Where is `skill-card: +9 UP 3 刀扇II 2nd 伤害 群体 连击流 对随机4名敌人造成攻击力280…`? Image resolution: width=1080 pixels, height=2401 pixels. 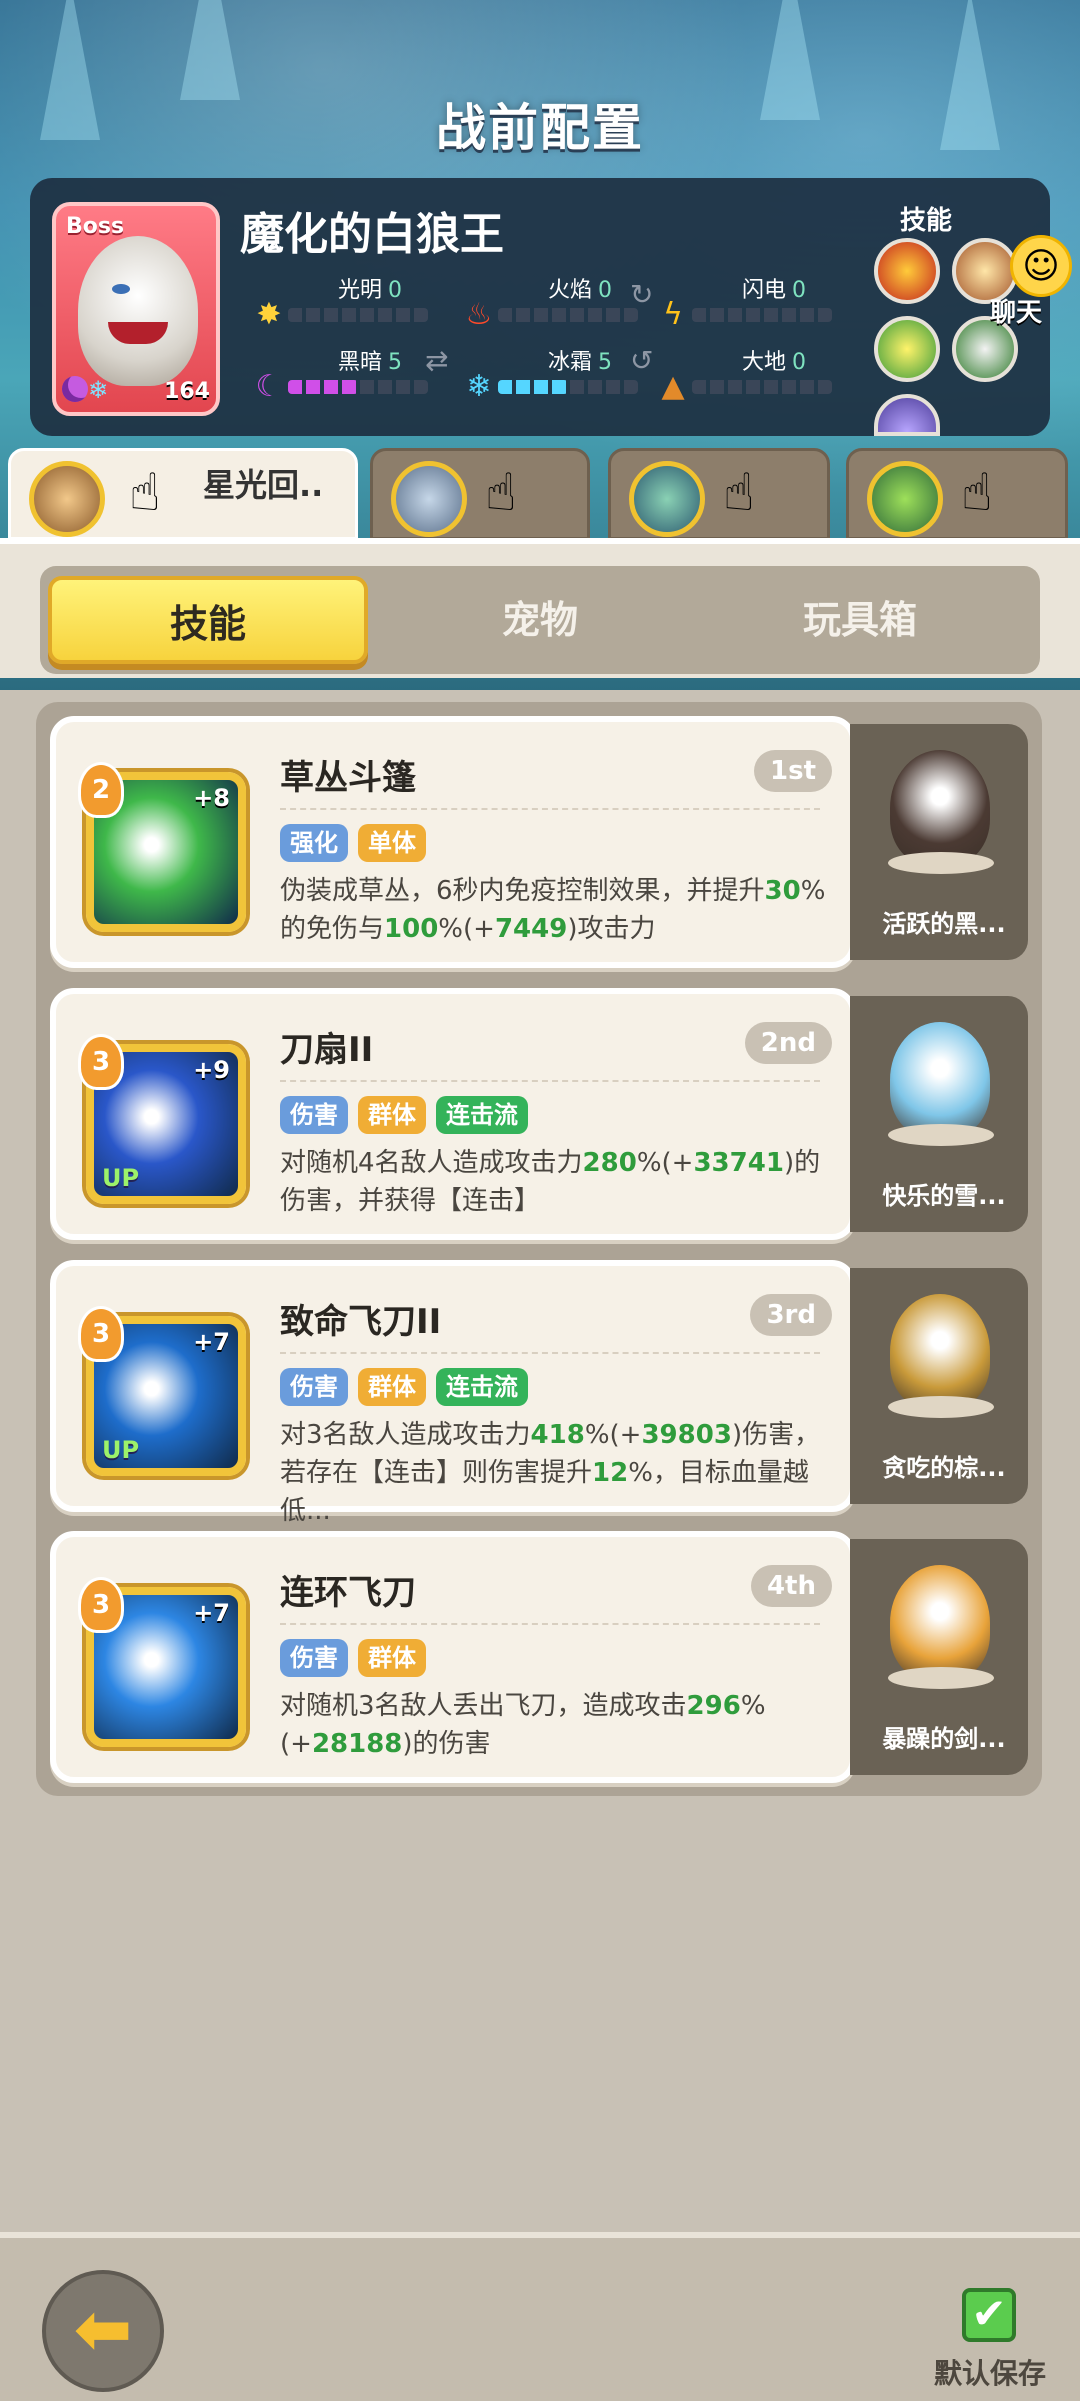 skill-card: +9 UP 3 刀扇II 2nd 伤害 群体 连击流 对随机4名敌人造成攻击力280… is located at coordinates (453, 1114).